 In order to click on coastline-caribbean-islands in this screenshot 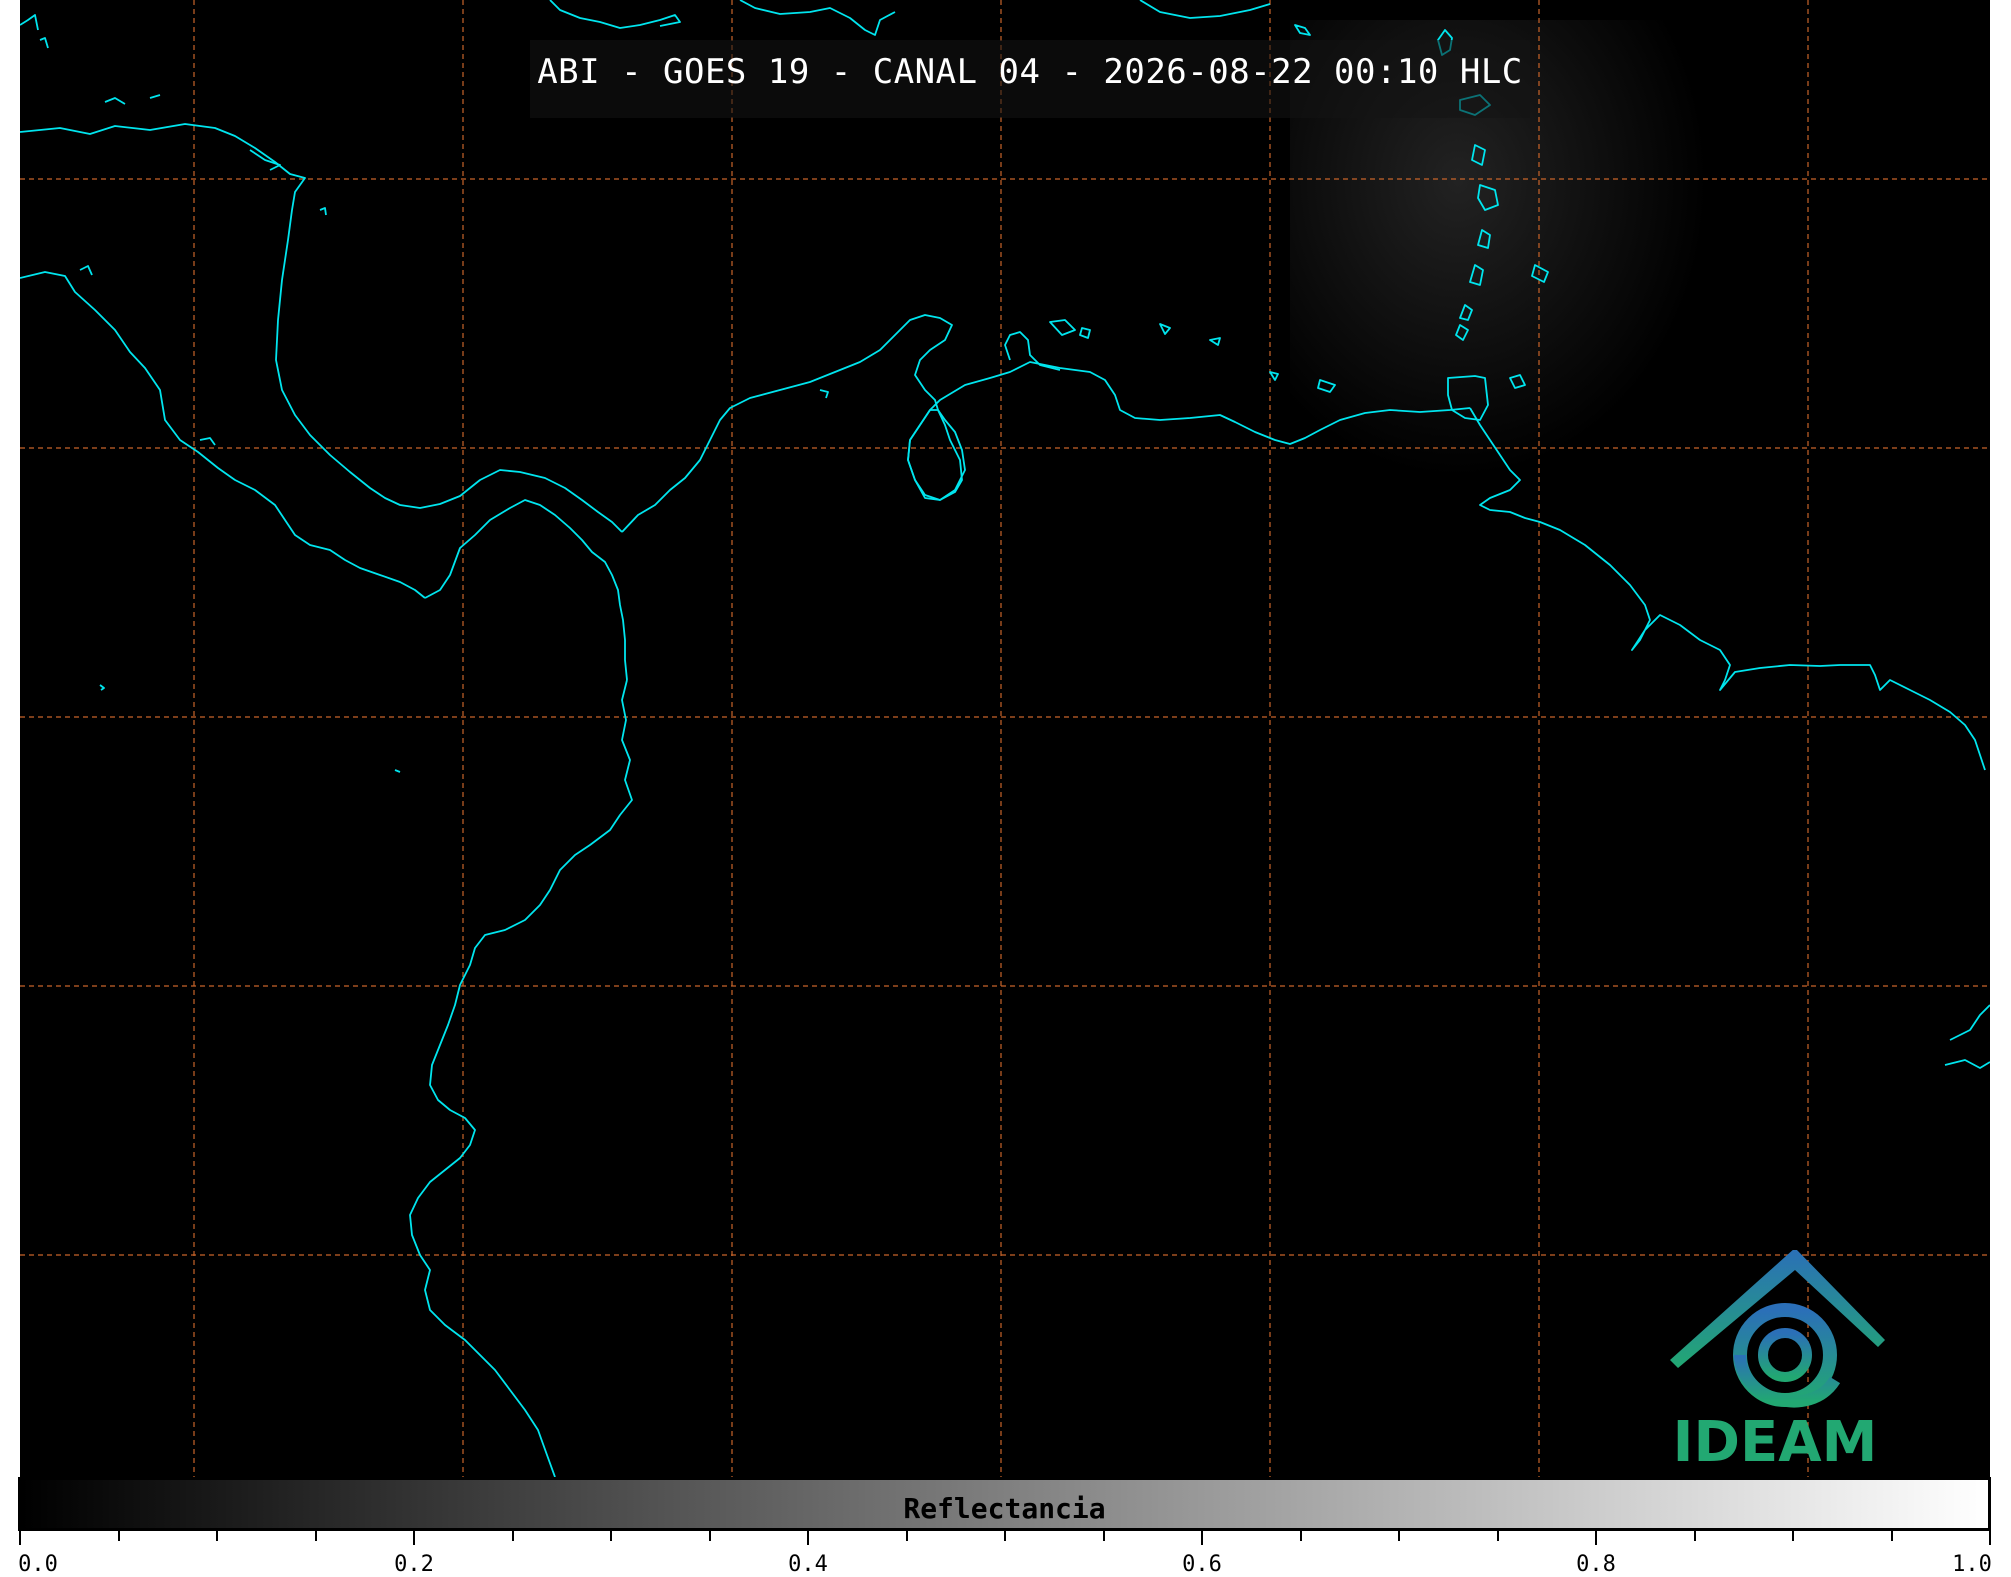, I will do `click(1192, 356)`.